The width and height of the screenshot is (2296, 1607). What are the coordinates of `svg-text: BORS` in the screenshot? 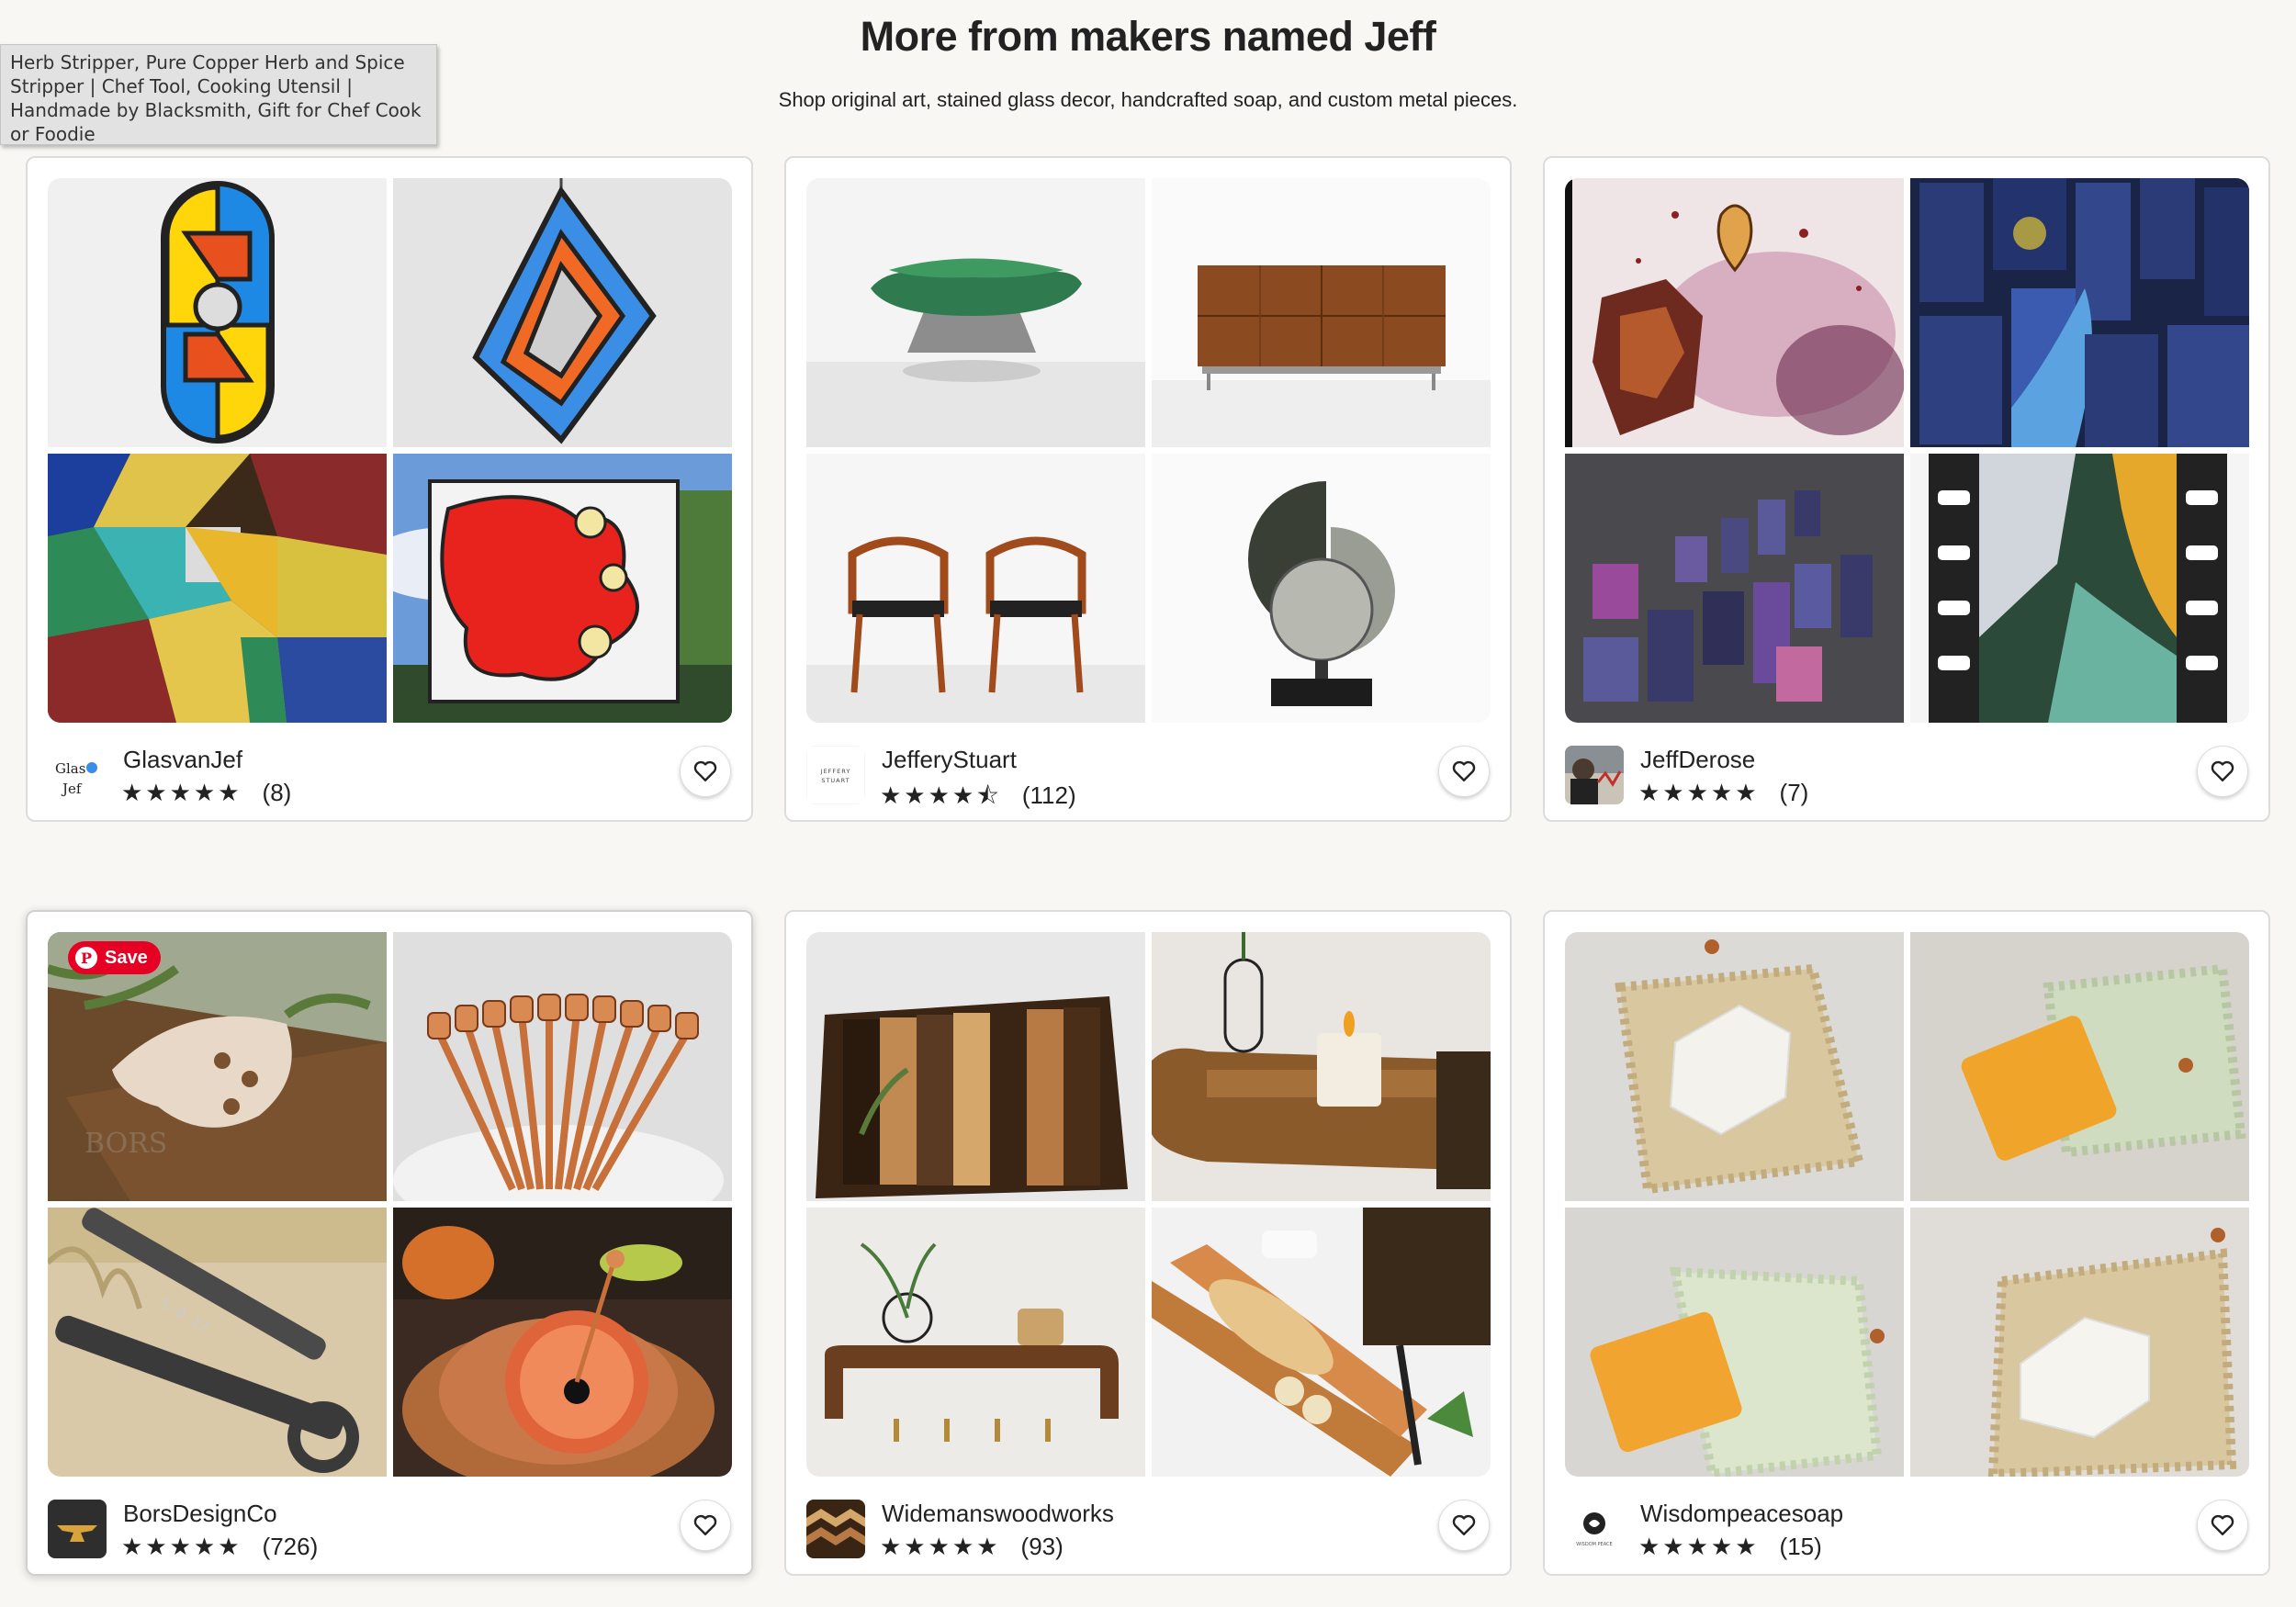 It's located at (125, 1144).